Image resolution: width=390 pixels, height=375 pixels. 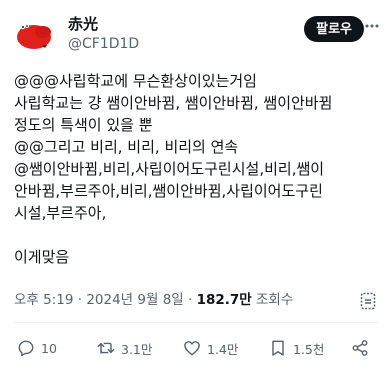 What do you see at coordinates (60, 213) in the screenshot?
I see `tweet-line: 시설,부르주아,` at bounding box center [60, 213].